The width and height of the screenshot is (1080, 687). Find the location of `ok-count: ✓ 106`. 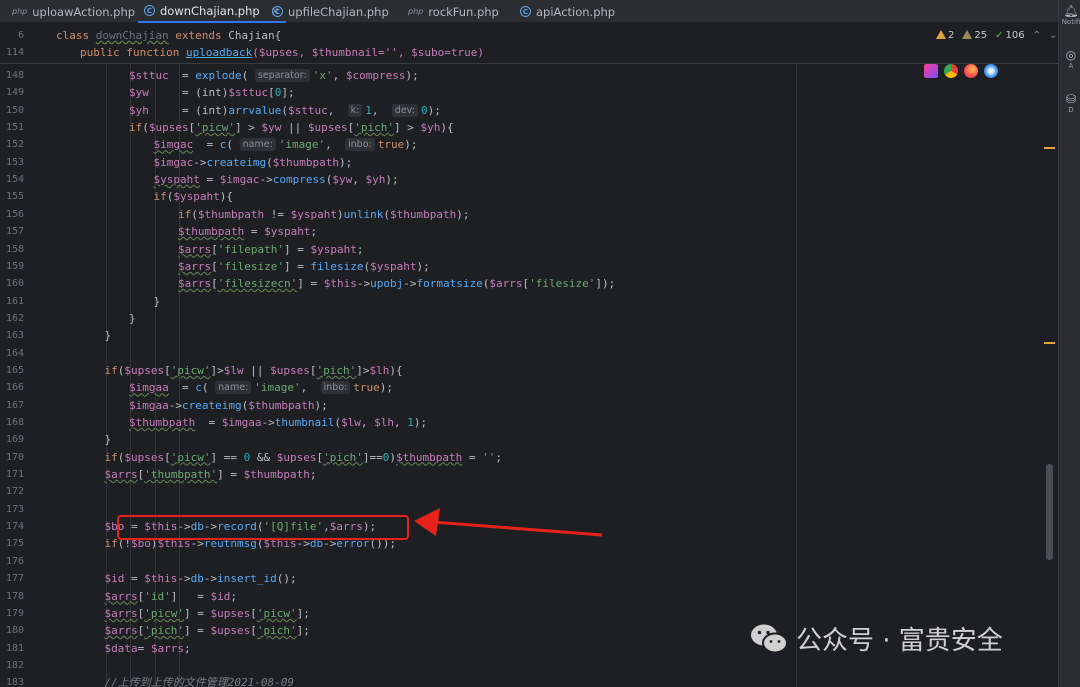

ok-count: ✓ 106 is located at coordinates (1009, 35).